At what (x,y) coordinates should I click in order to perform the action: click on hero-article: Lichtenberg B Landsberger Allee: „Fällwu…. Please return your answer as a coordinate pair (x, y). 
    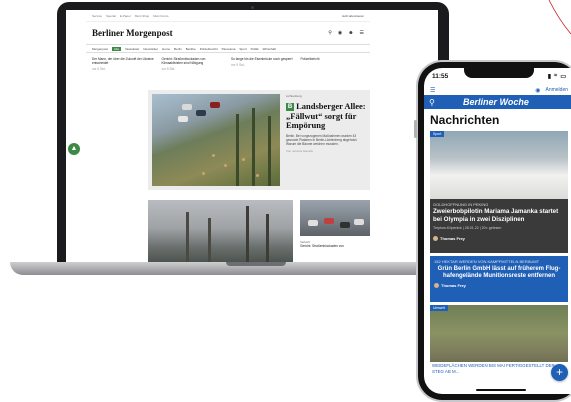
    Looking at the image, I should click on (259, 140).